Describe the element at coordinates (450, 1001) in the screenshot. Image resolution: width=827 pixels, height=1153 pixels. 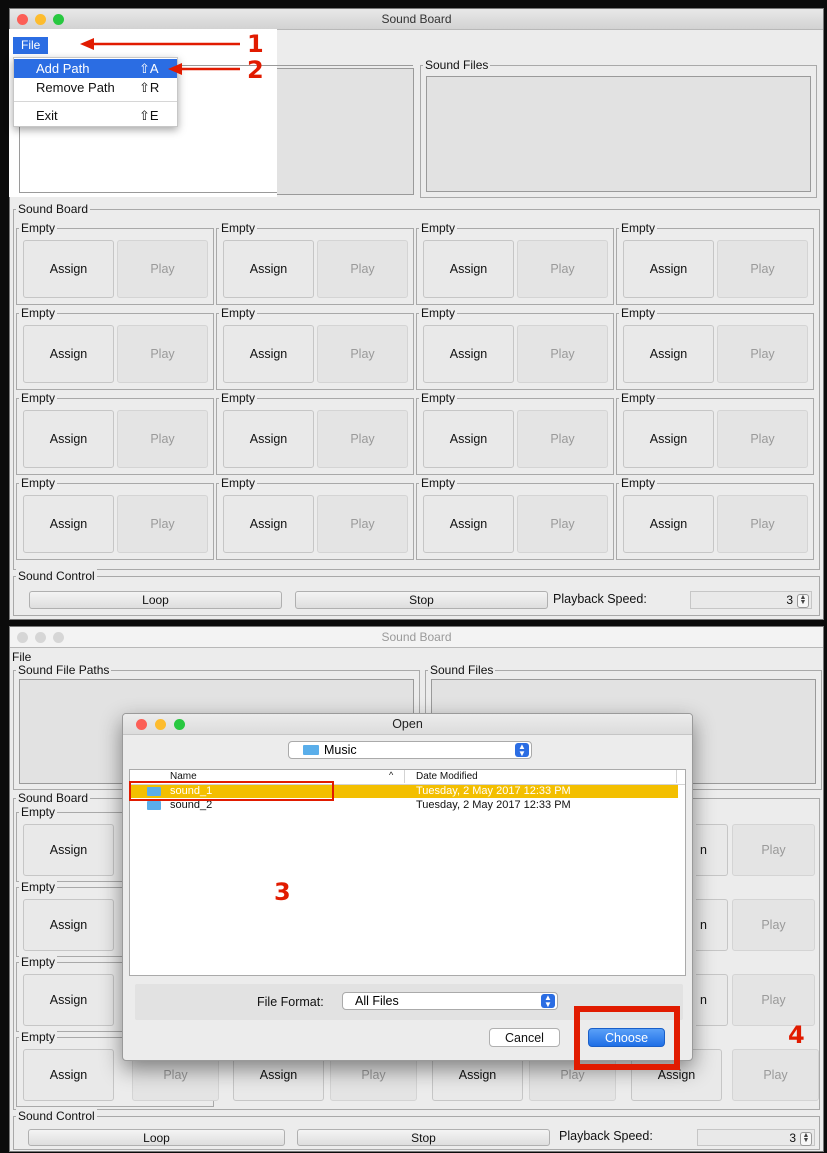
I see `file-format-select: All Files ▲ ▼` at that location.